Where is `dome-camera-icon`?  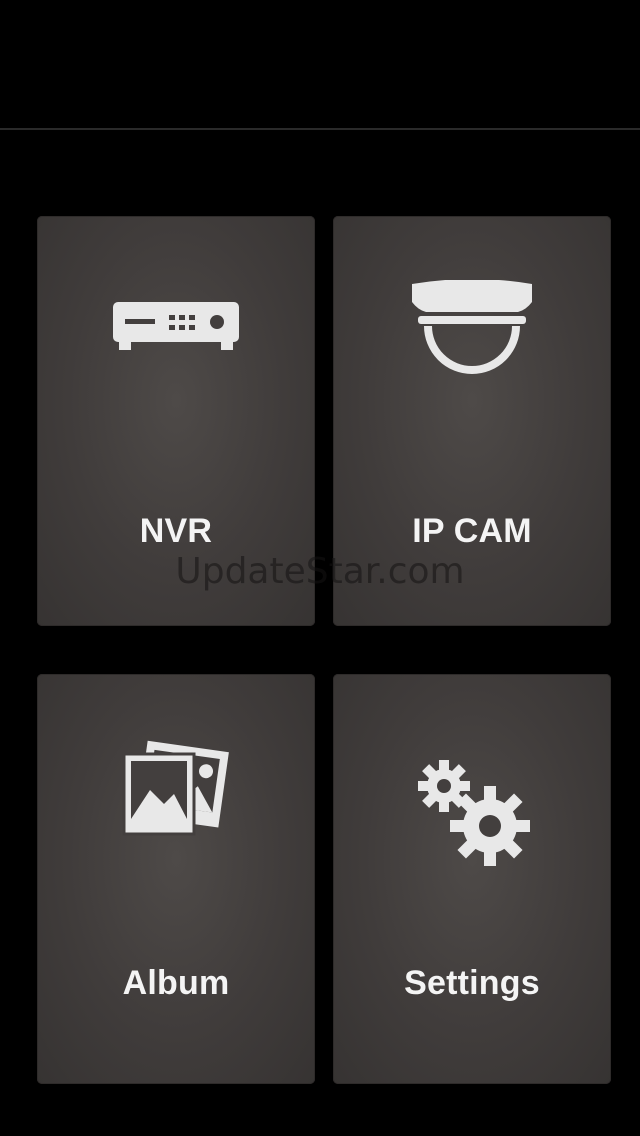 dome-camera-icon is located at coordinates (472, 341).